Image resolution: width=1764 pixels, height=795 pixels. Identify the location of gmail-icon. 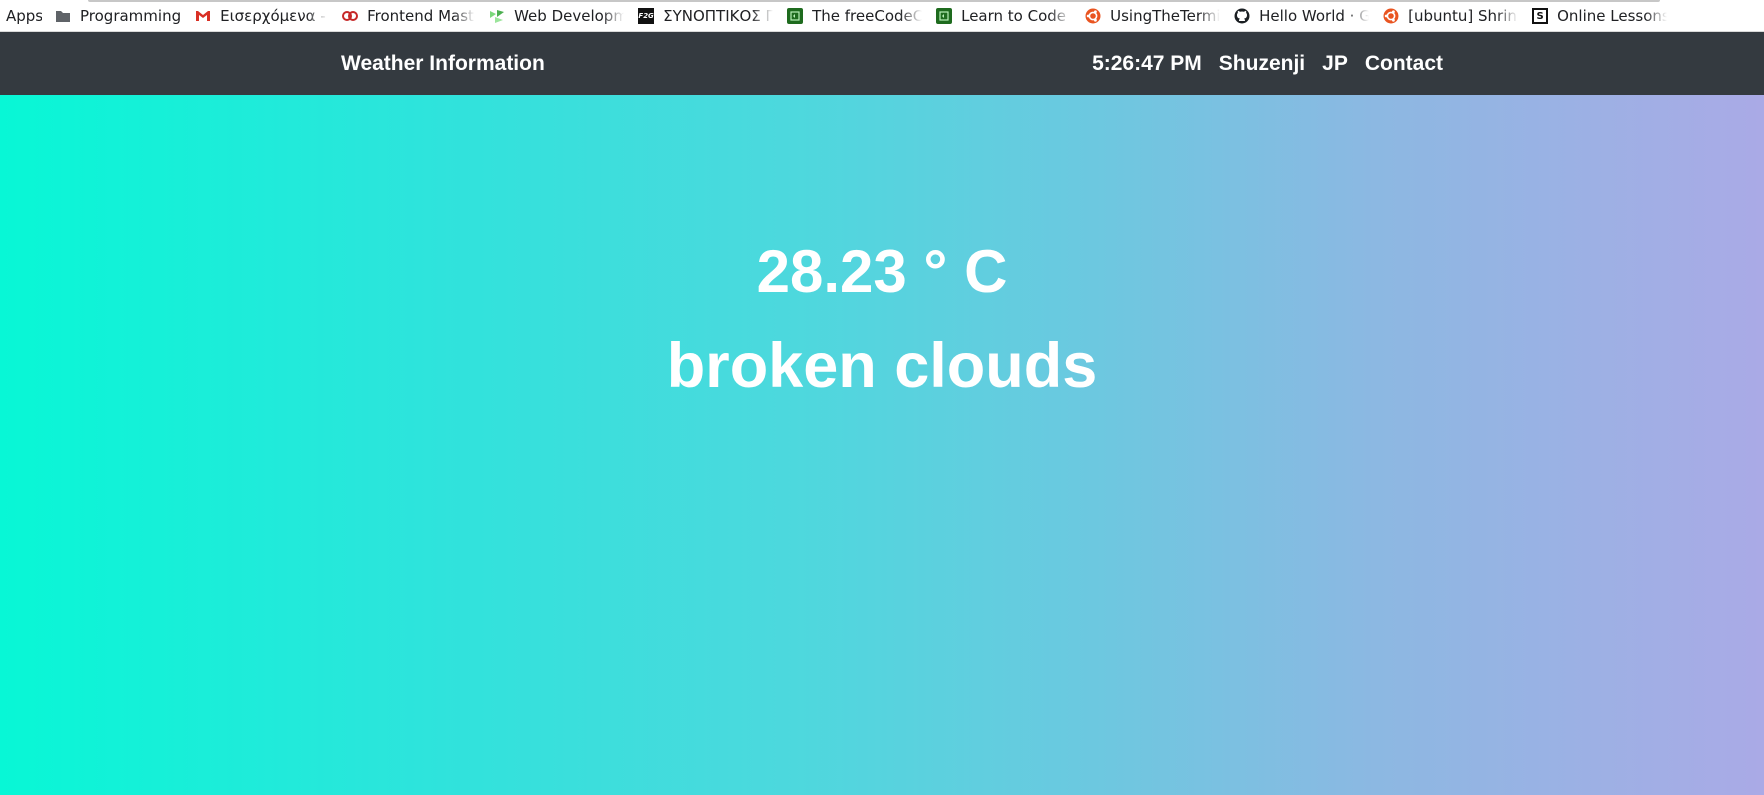
(203, 16).